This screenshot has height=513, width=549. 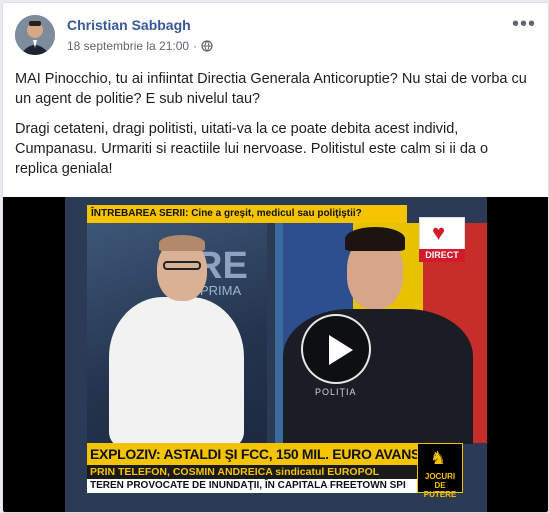 I want to click on live-badge: DIRECT, so click(x=442, y=255).